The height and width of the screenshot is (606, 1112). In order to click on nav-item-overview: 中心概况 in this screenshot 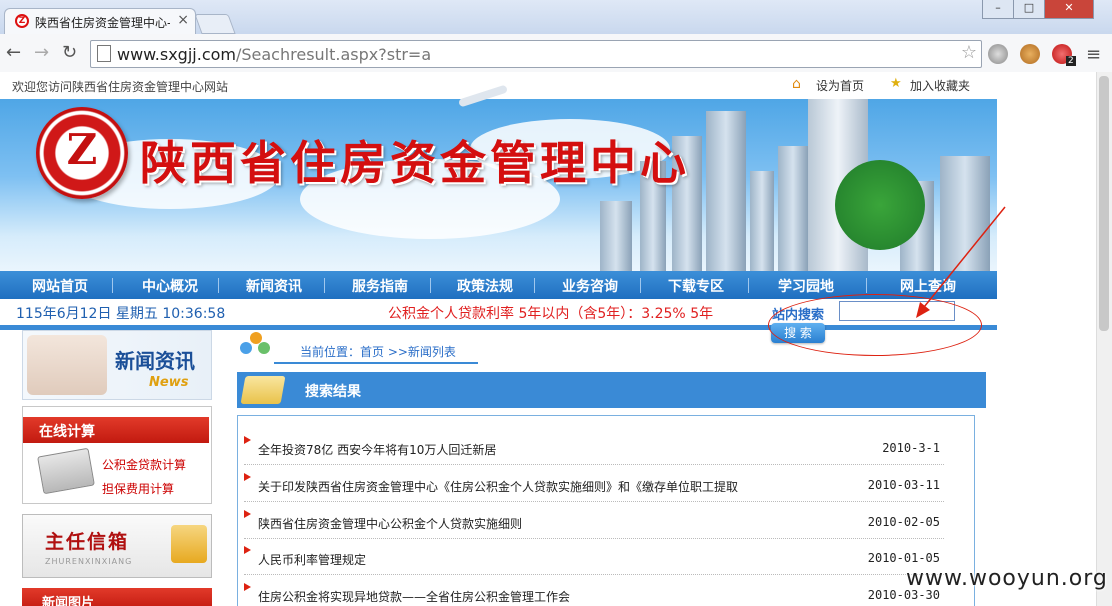, I will do `click(170, 286)`.